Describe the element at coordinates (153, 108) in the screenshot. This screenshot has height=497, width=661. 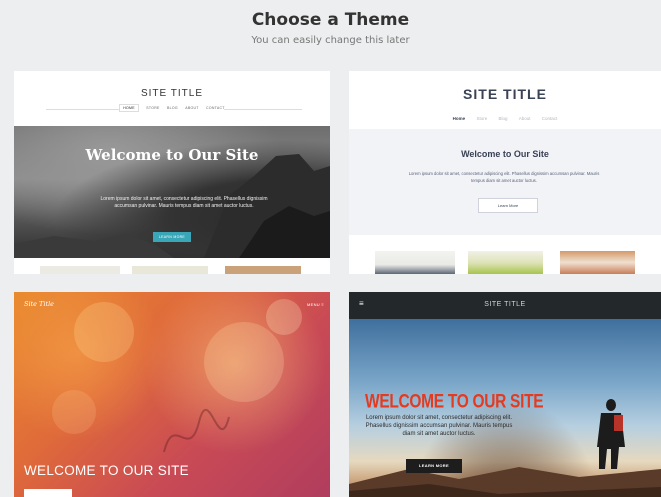
I see `nav-item: STORE` at that location.